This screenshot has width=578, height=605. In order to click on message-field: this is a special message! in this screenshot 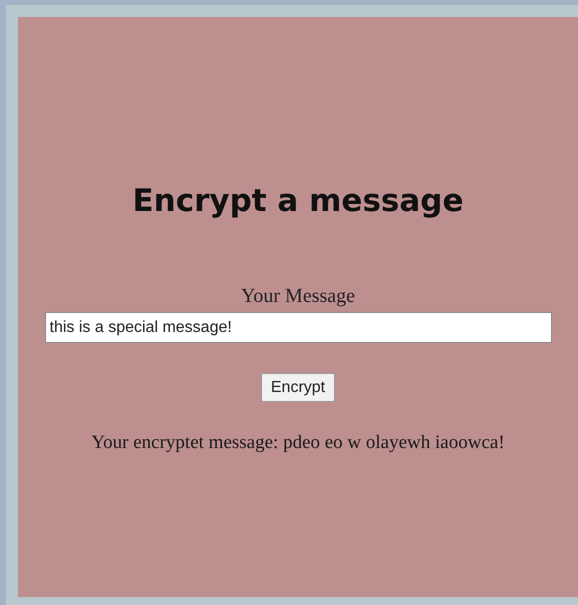, I will do `click(298, 327)`.